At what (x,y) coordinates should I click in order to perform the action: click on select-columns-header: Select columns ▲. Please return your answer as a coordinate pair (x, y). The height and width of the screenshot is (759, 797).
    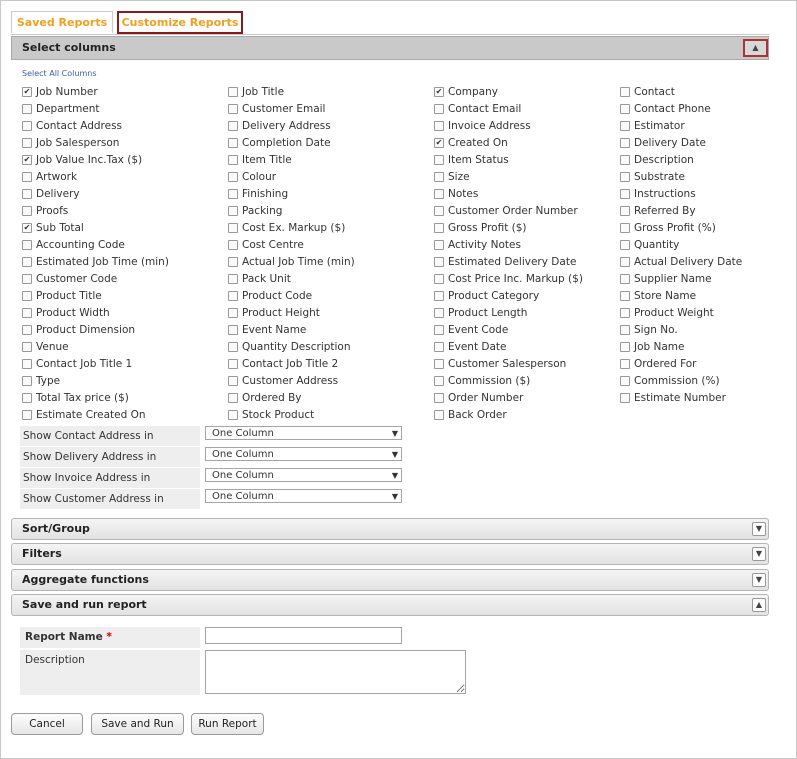
    Looking at the image, I should click on (390, 48).